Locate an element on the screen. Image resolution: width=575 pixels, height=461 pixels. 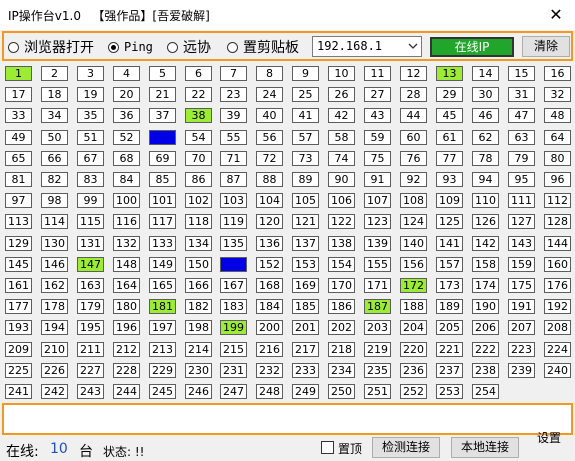
ip-cell-79: 79 is located at coordinates (521, 158).